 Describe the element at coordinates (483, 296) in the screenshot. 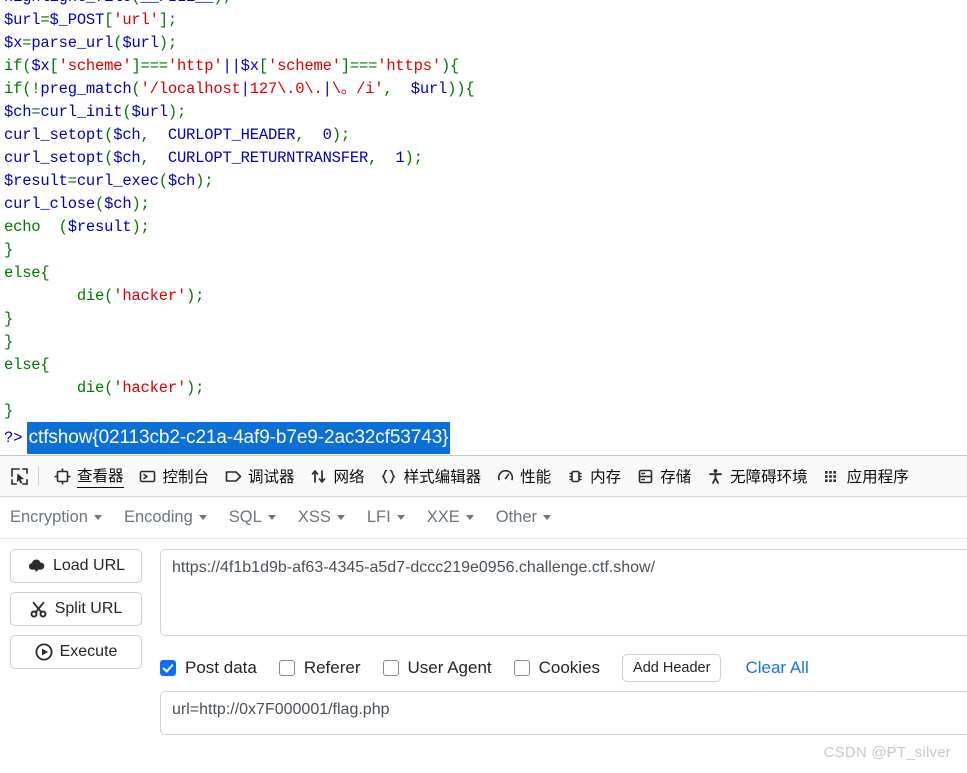

I see `code-line: die('hacker');` at that location.